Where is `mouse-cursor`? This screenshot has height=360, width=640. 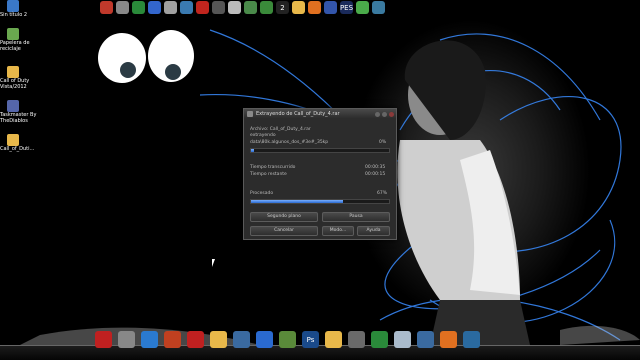 mouse-cursor is located at coordinates (213, 263).